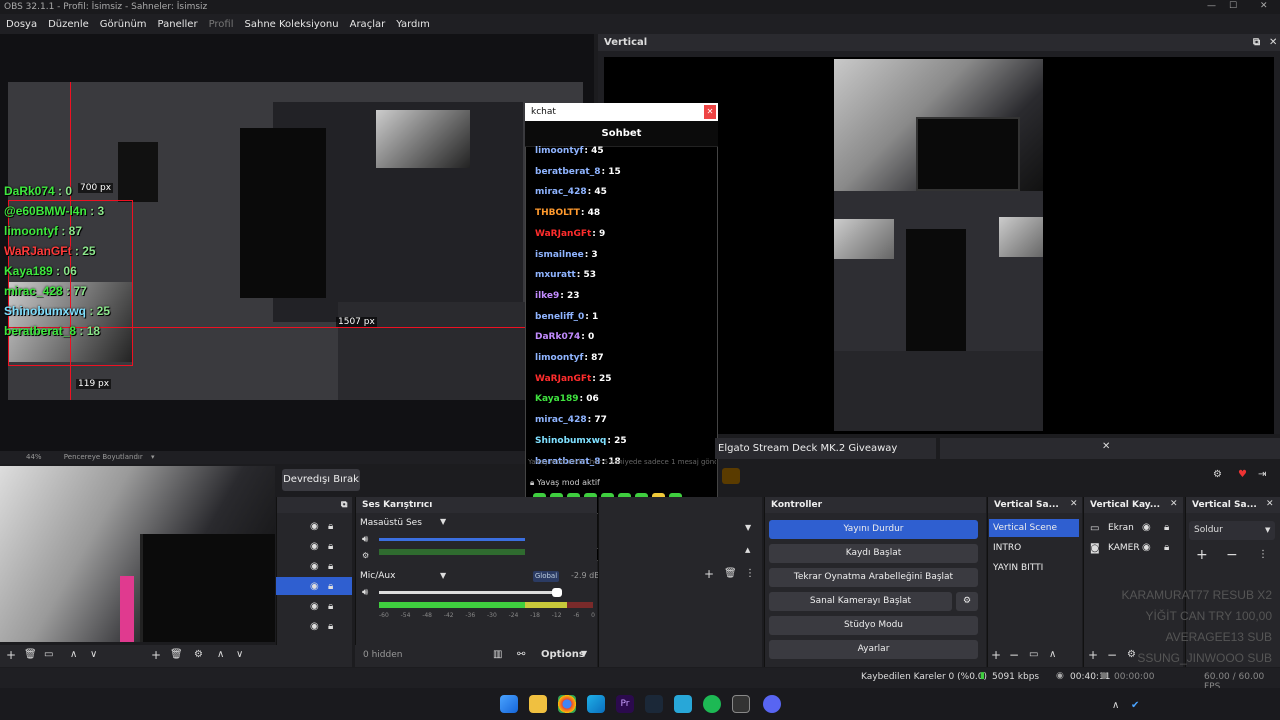  What do you see at coordinates (1018, 568) in the screenshot?
I see `scene-item: YAYIN BITTI` at bounding box center [1018, 568].